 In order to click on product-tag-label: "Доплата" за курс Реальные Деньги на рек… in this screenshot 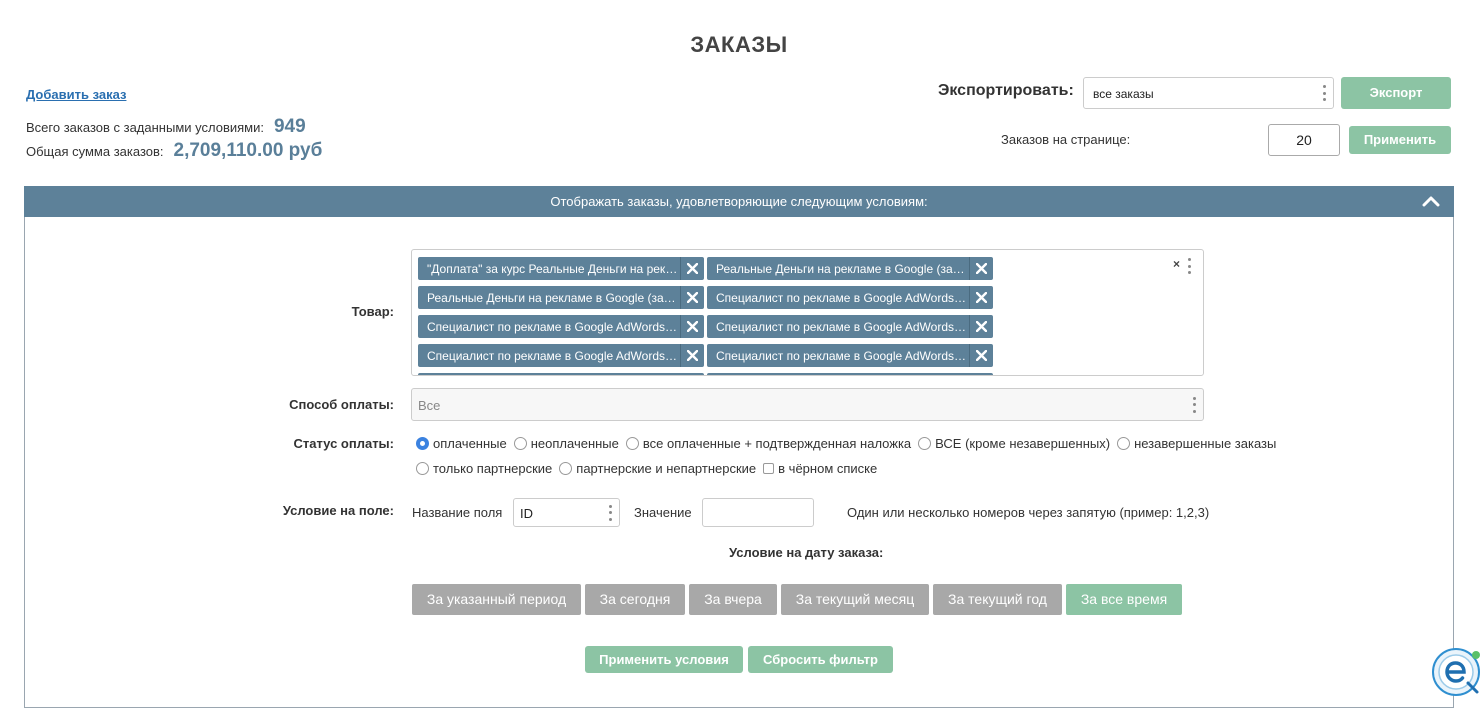, I will do `click(553, 268)`.